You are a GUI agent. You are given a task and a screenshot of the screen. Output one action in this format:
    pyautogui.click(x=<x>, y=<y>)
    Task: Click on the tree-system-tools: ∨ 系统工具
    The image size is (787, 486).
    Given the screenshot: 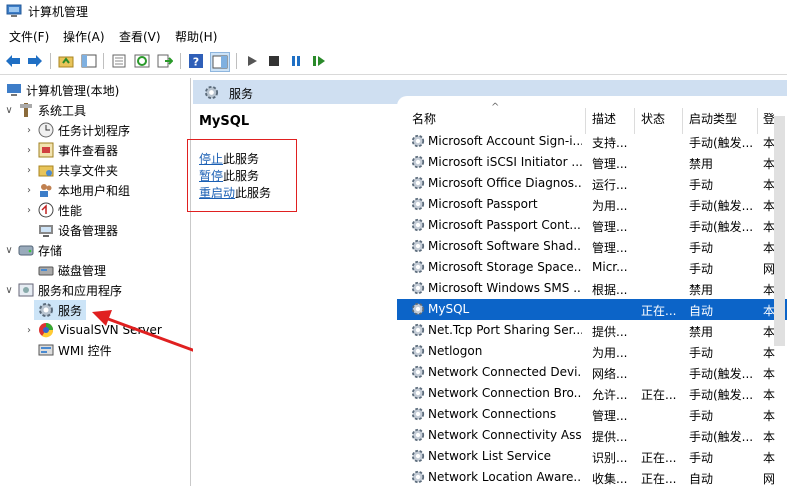 What is the action you would take?
    pyautogui.click(x=45, y=110)
    